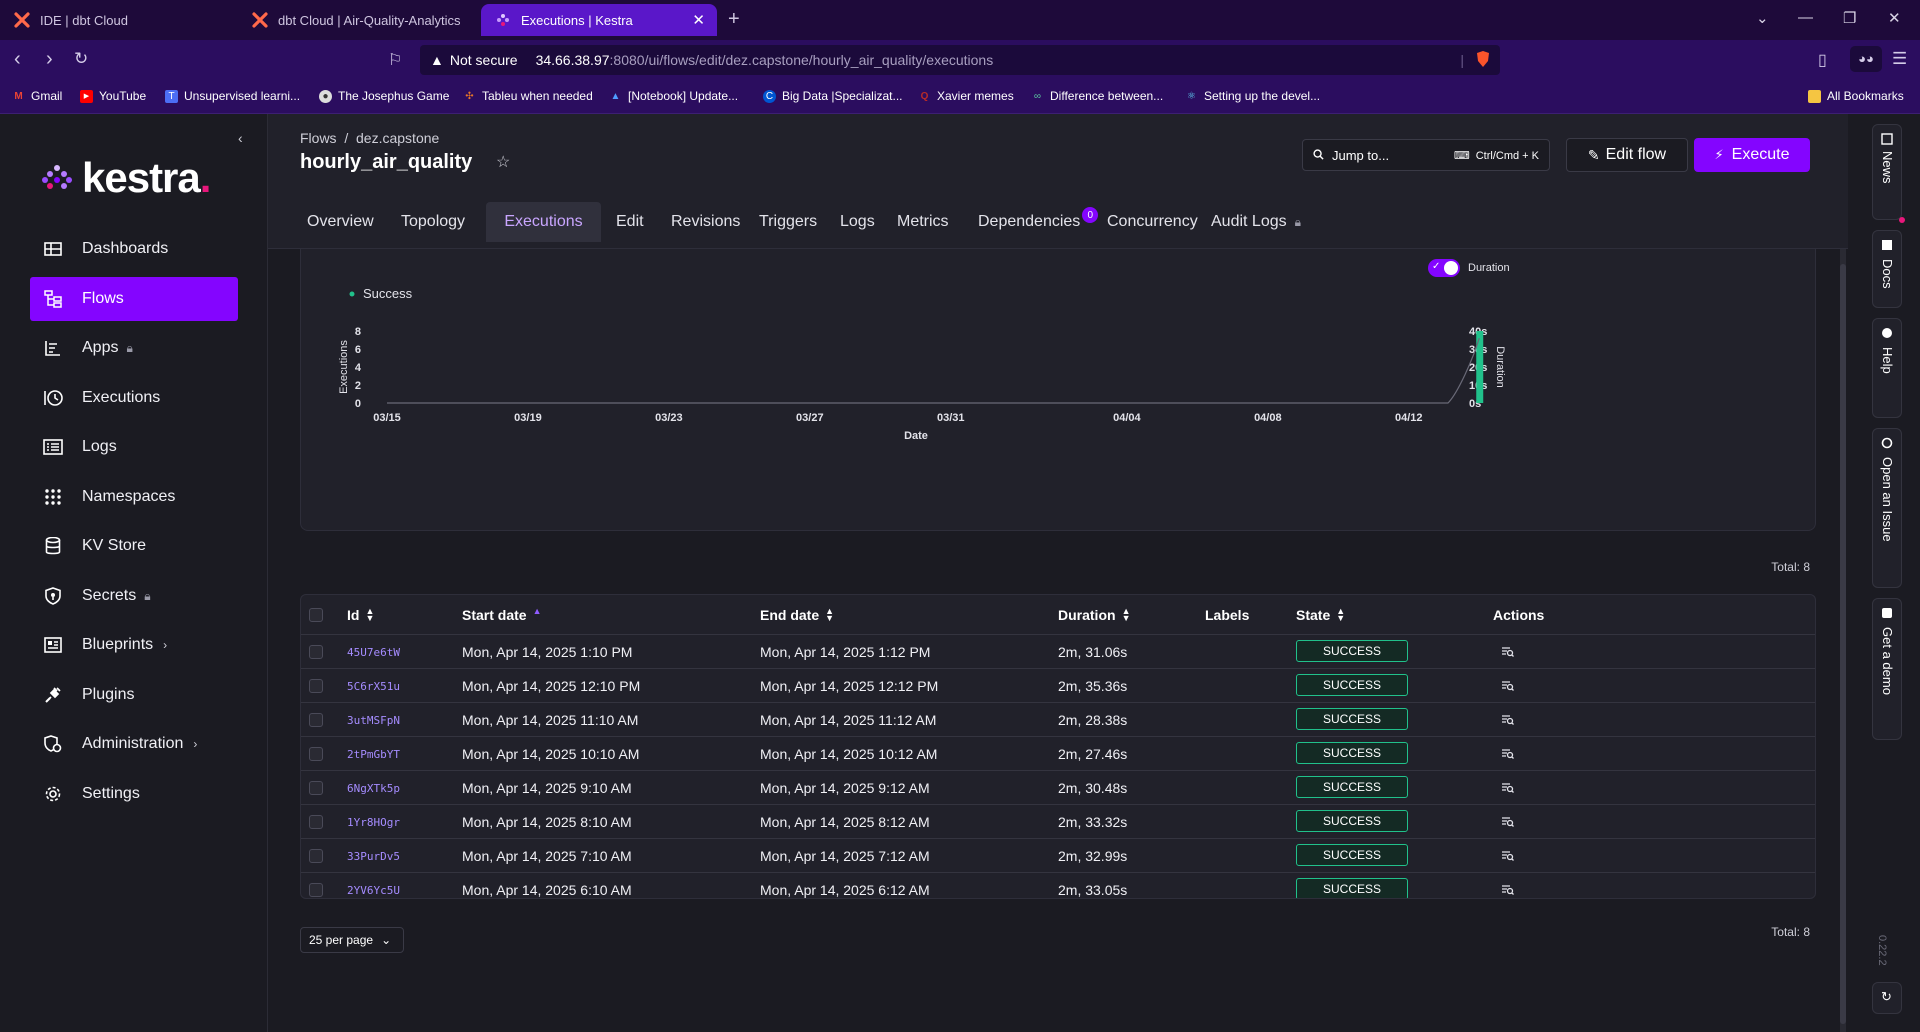  I want to click on back-button: ‹, so click(17, 59).